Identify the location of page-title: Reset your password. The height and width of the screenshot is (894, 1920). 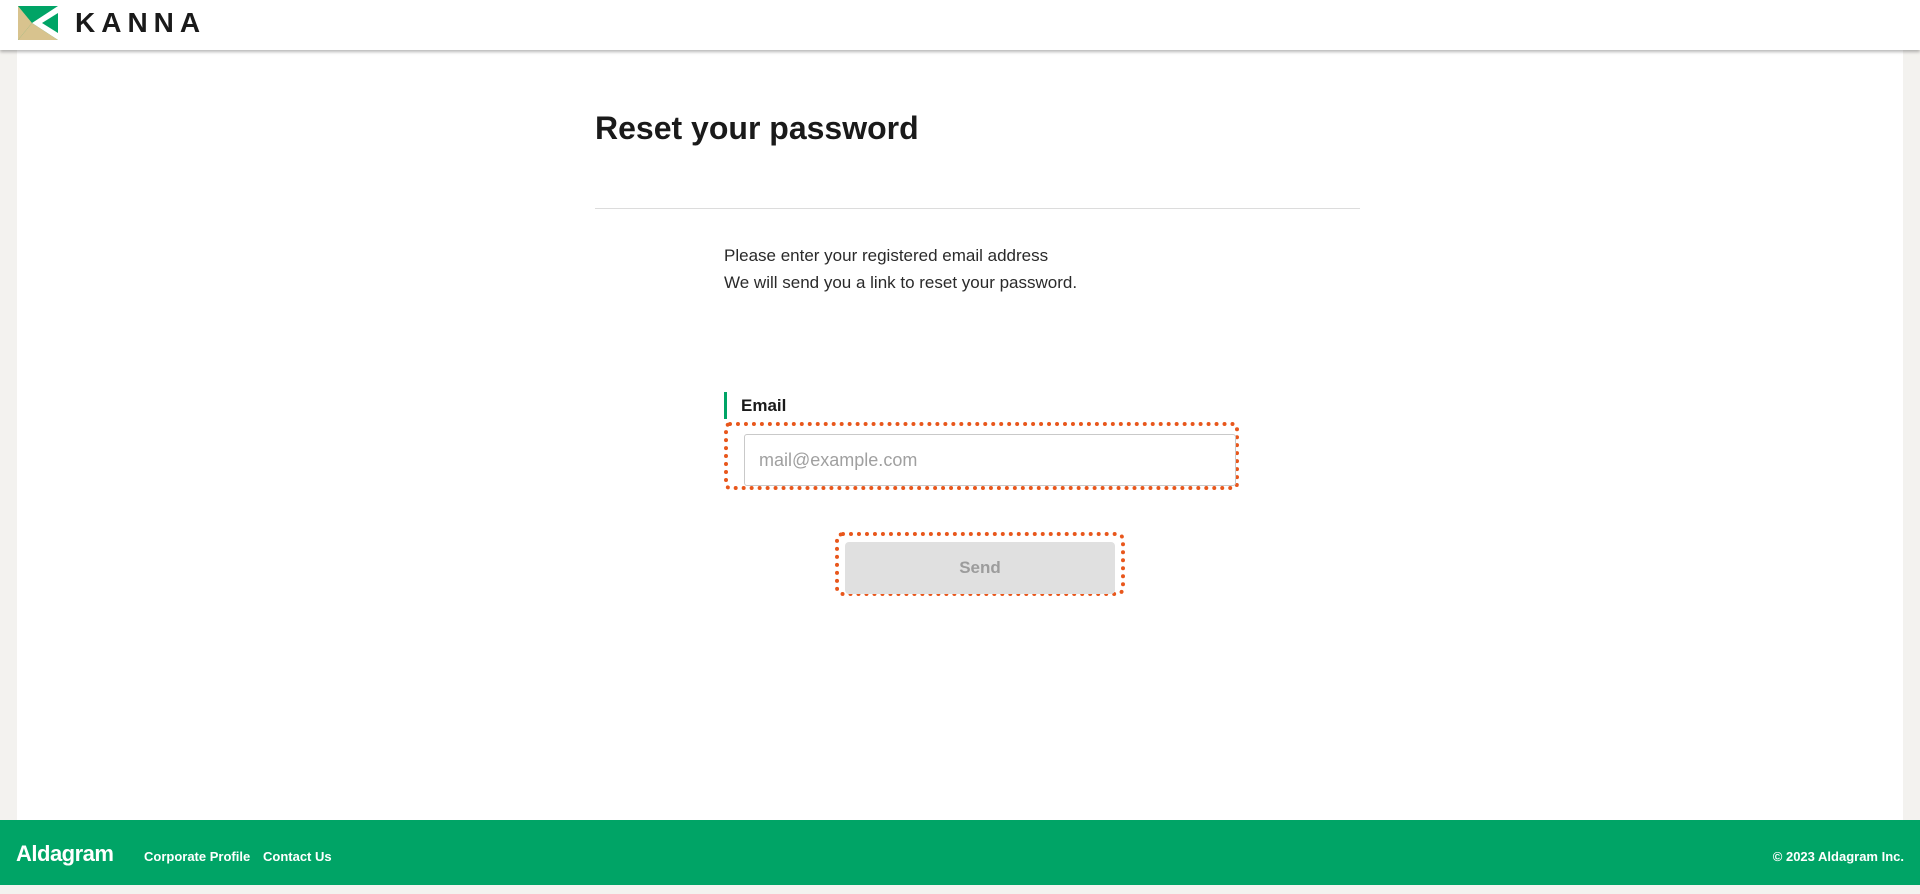
(757, 128).